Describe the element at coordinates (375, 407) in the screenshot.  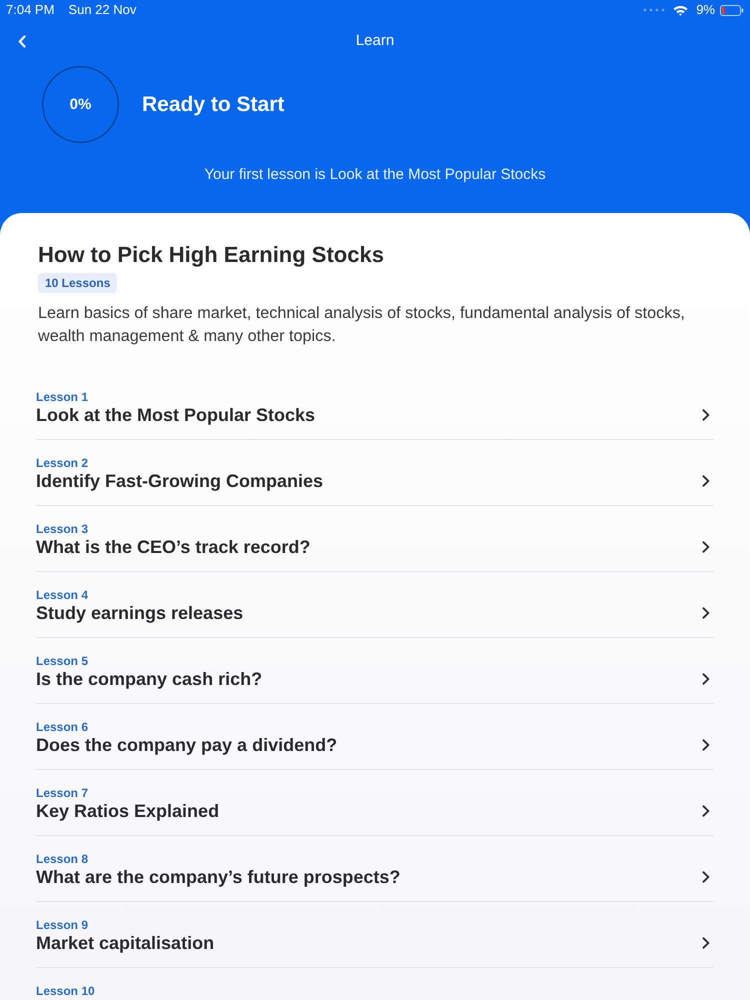
I see `lesson-row: Lesson 1 Look at the Most Popular Stocks` at that location.